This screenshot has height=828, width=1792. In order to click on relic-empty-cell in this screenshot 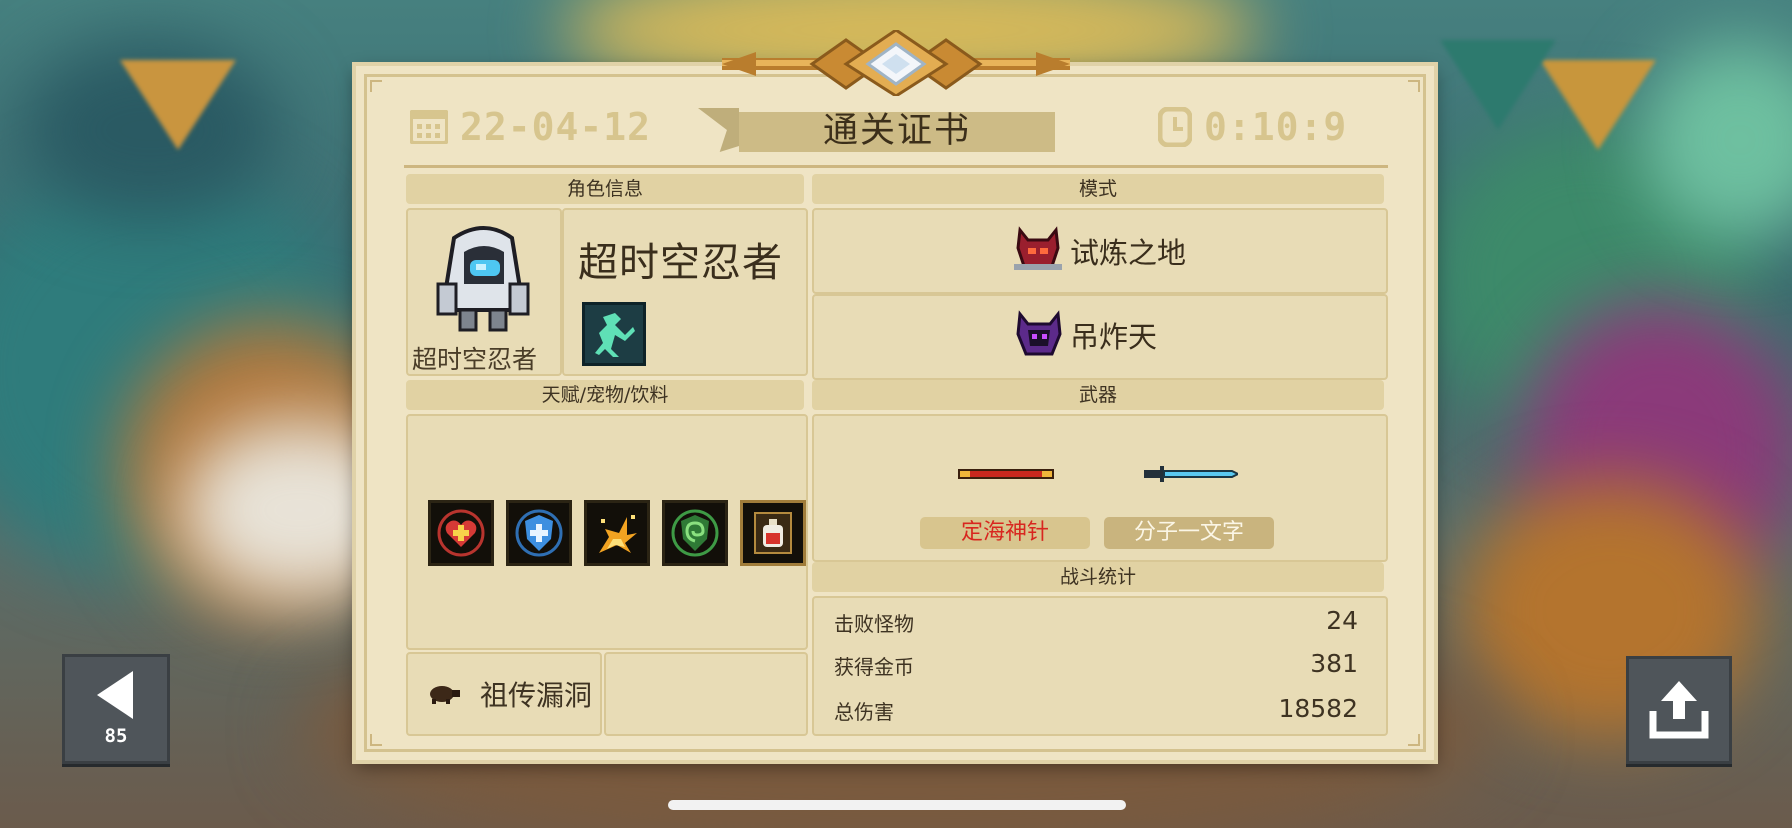, I will do `click(706, 694)`.